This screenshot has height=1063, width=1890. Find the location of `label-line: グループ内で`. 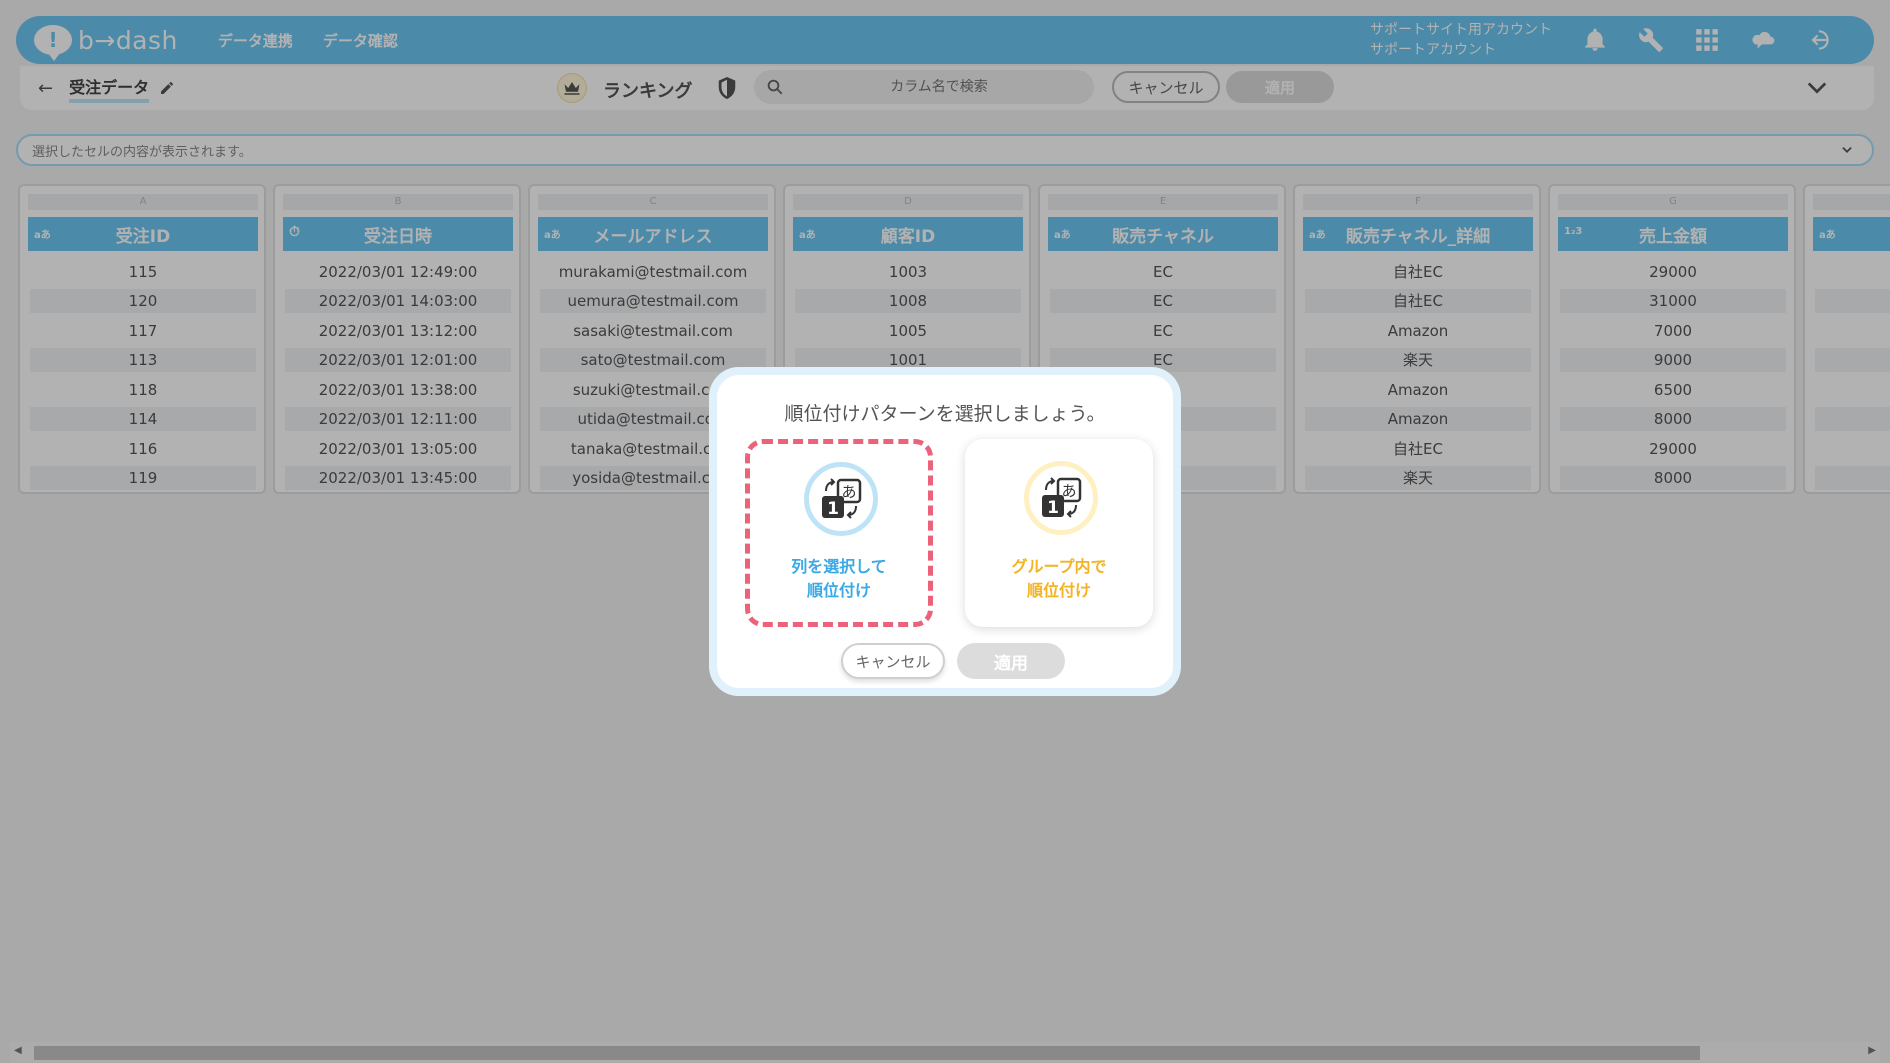

label-line: グループ内で is located at coordinates (1059, 566).